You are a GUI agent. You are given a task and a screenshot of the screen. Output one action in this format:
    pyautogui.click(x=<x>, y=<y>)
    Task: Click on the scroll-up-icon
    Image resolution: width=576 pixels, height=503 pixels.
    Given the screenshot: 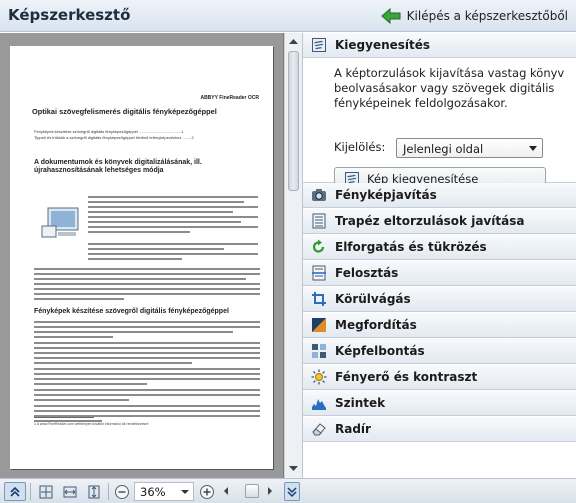 What is the action you would take?
    pyautogui.click(x=293, y=41)
    